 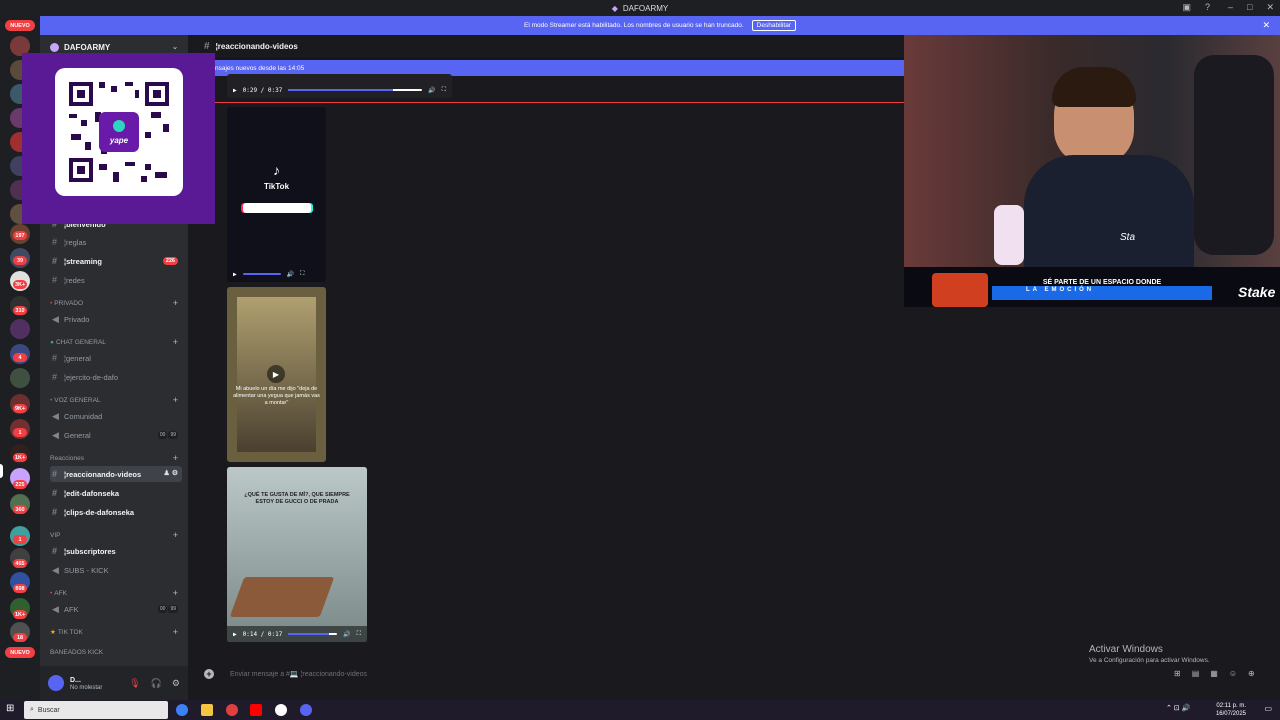 I want to click on start-icon: ⊞, so click(x=10, y=708).